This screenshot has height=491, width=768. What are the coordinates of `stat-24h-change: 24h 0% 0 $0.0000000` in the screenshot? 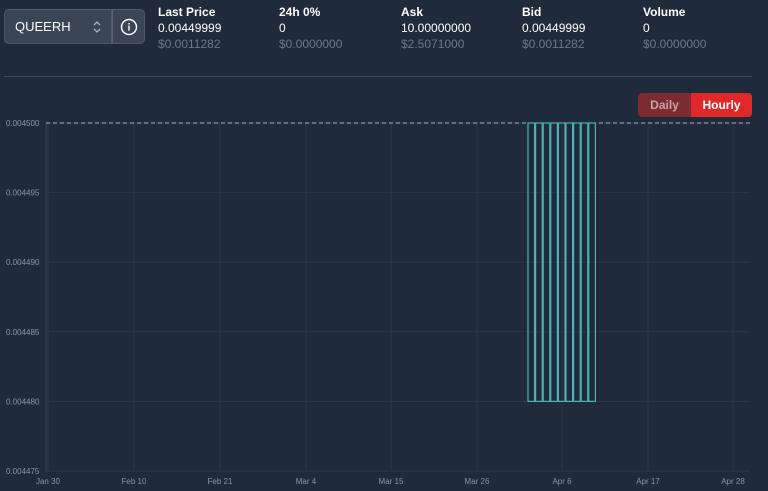 It's located at (310, 28).